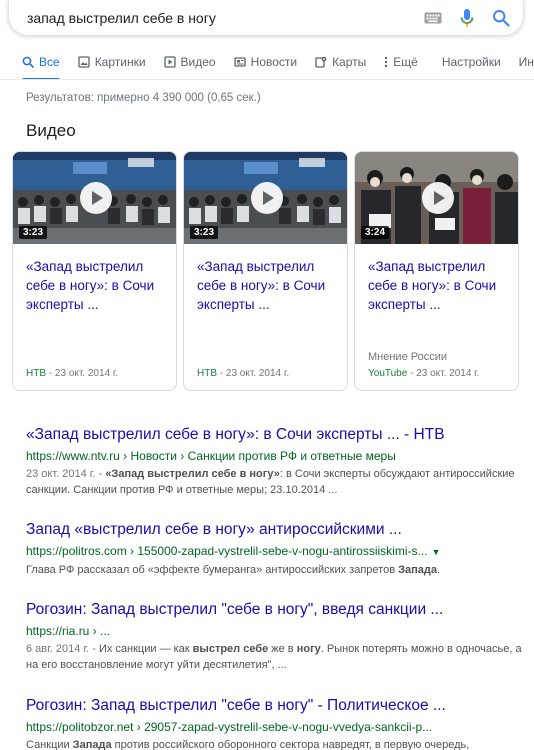 This screenshot has height=750, width=534. Describe the element at coordinates (84, 61) in the screenshot. I see `image-icon` at that location.